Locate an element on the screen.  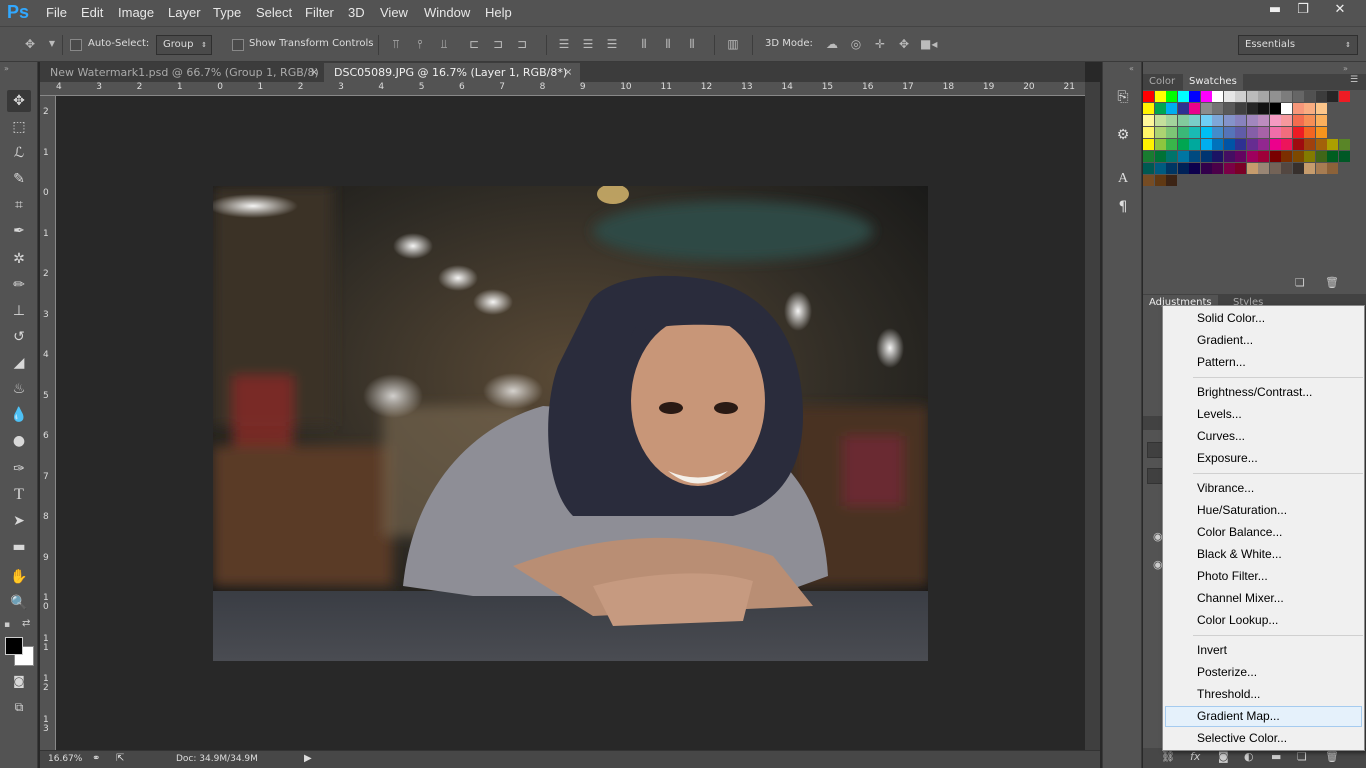
menu-layer: Layer is located at coordinates (184, 12).